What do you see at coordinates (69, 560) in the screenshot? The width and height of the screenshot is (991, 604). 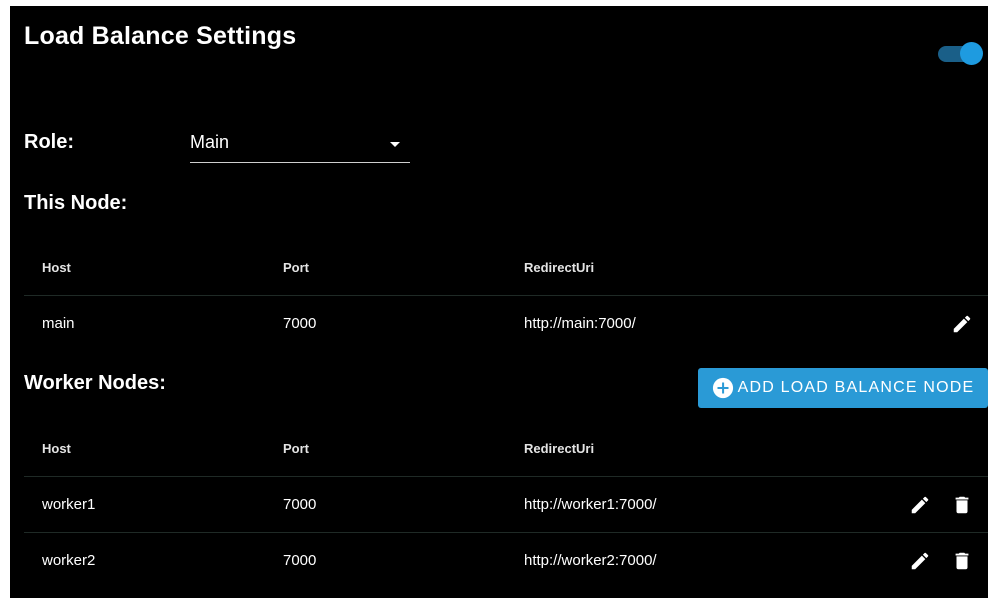 I see `host-cell: worker2` at bounding box center [69, 560].